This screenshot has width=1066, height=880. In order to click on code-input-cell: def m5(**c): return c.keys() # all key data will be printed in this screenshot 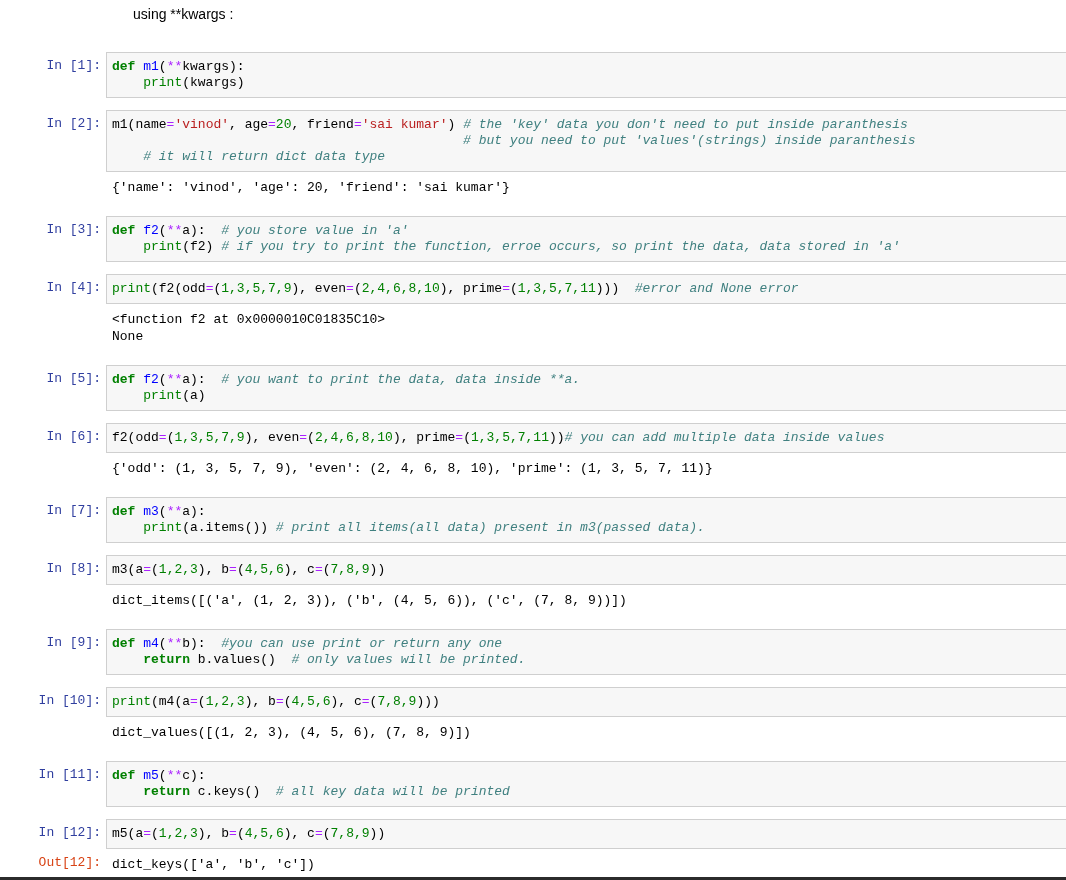, I will do `click(586, 784)`.